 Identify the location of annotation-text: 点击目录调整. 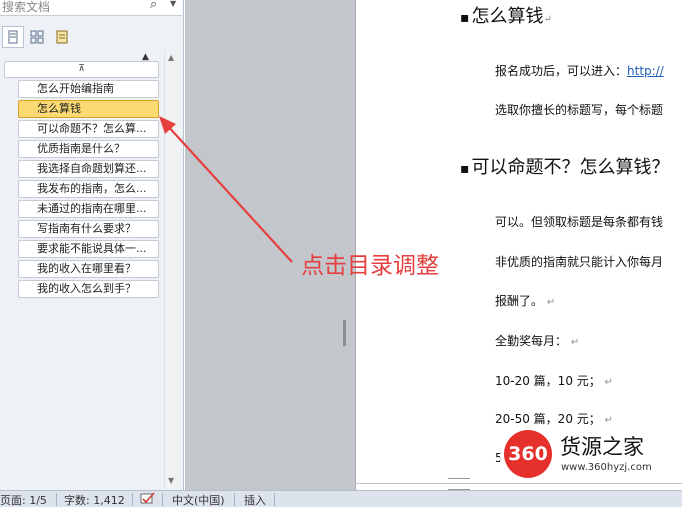
(370, 266).